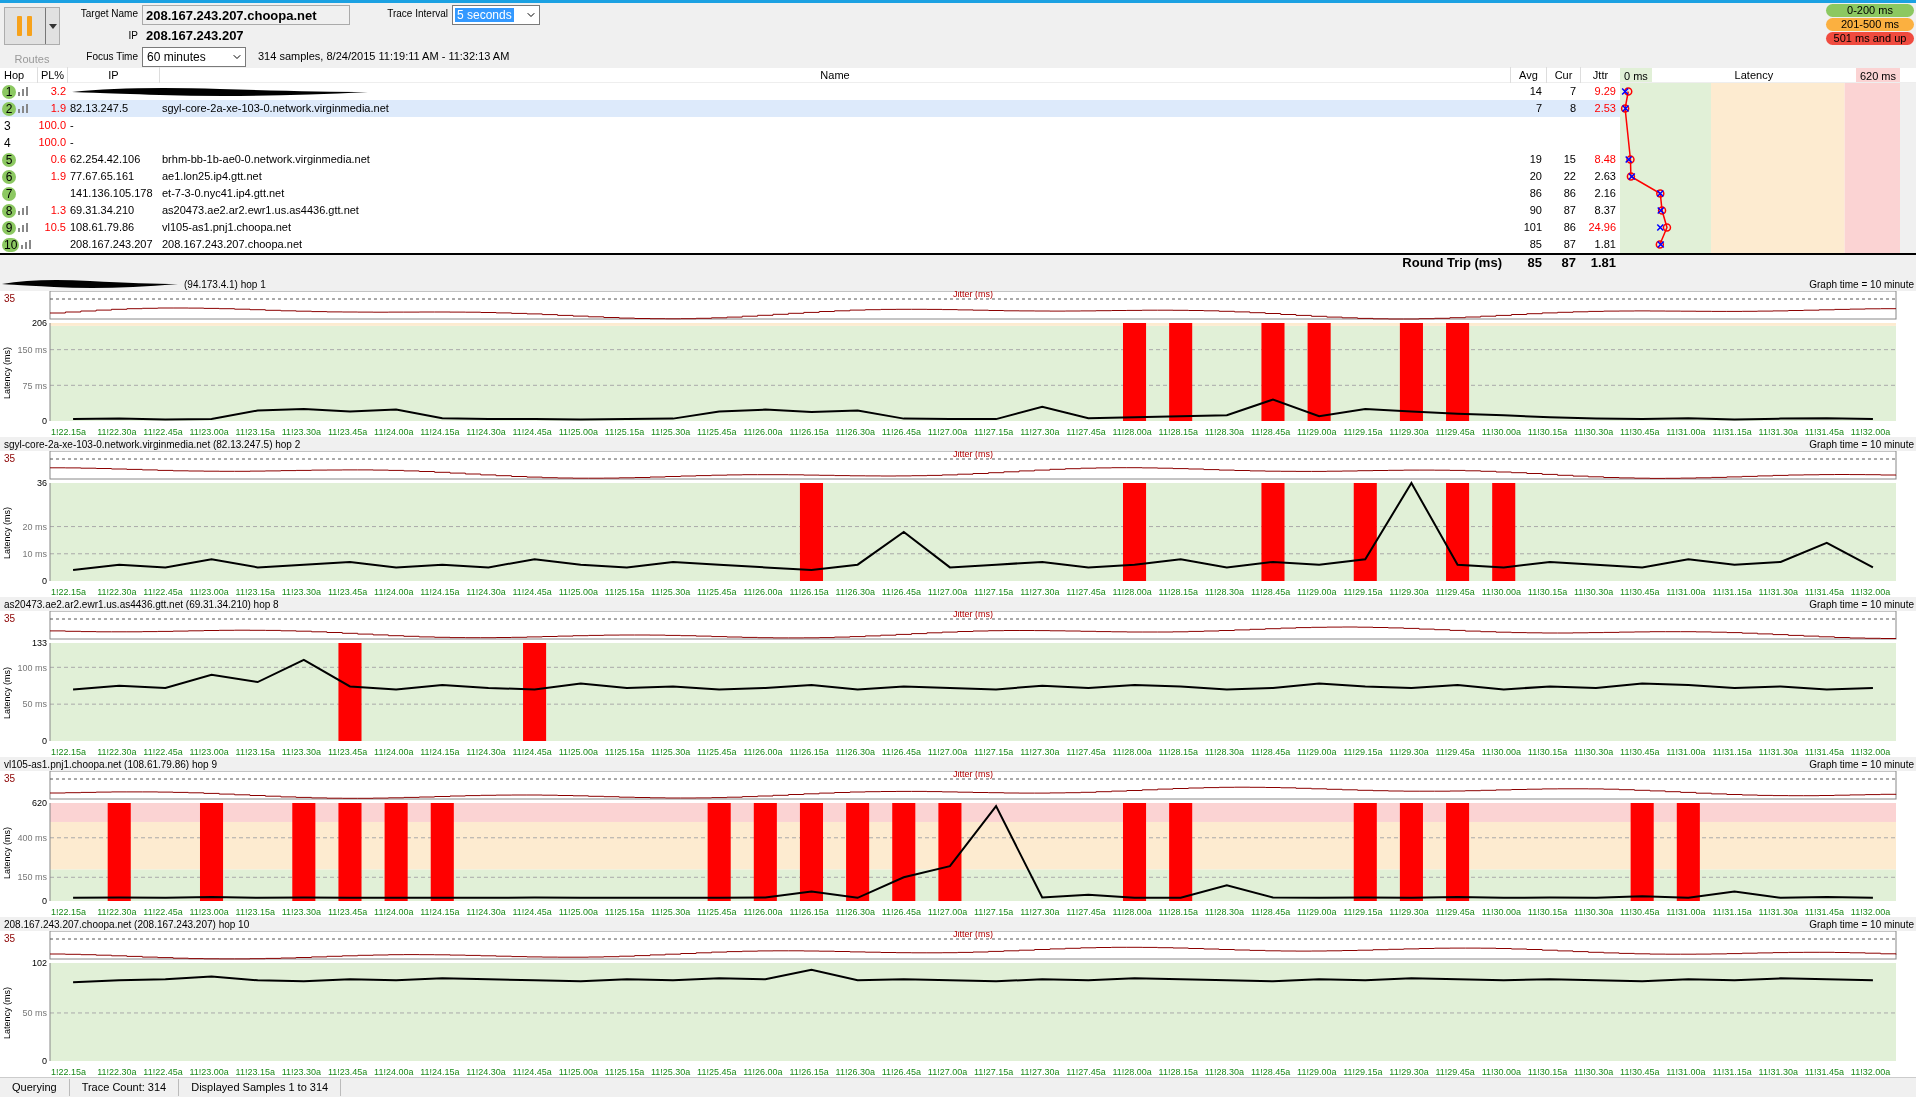  What do you see at coordinates (1640, 1072) in the screenshot?
I see `axis-tick-label: 11!30.45a` at bounding box center [1640, 1072].